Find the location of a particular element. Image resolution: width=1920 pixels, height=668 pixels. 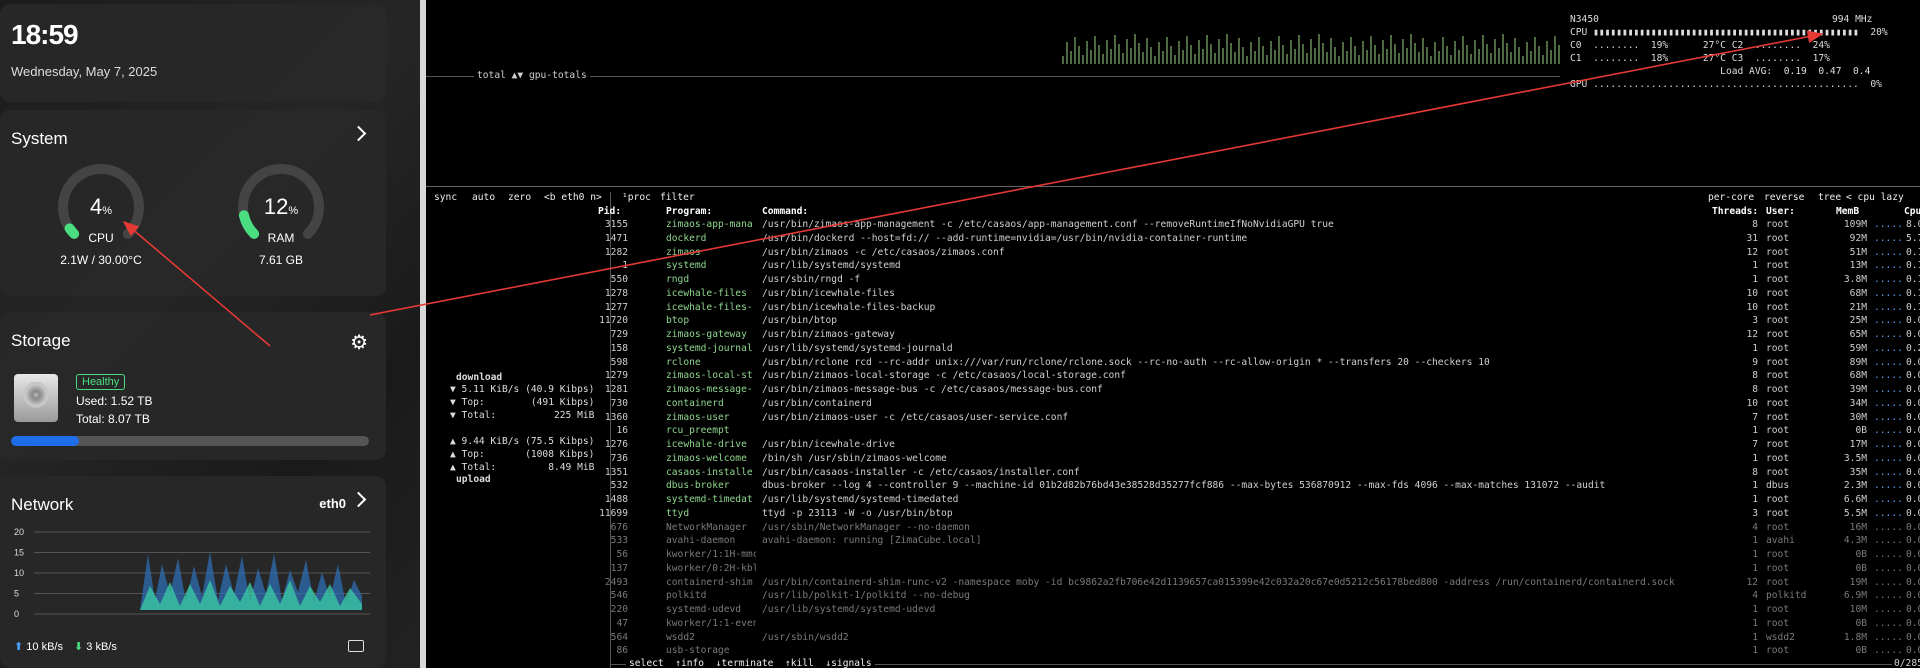

col-program: Program: is located at coordinates (689, 211).